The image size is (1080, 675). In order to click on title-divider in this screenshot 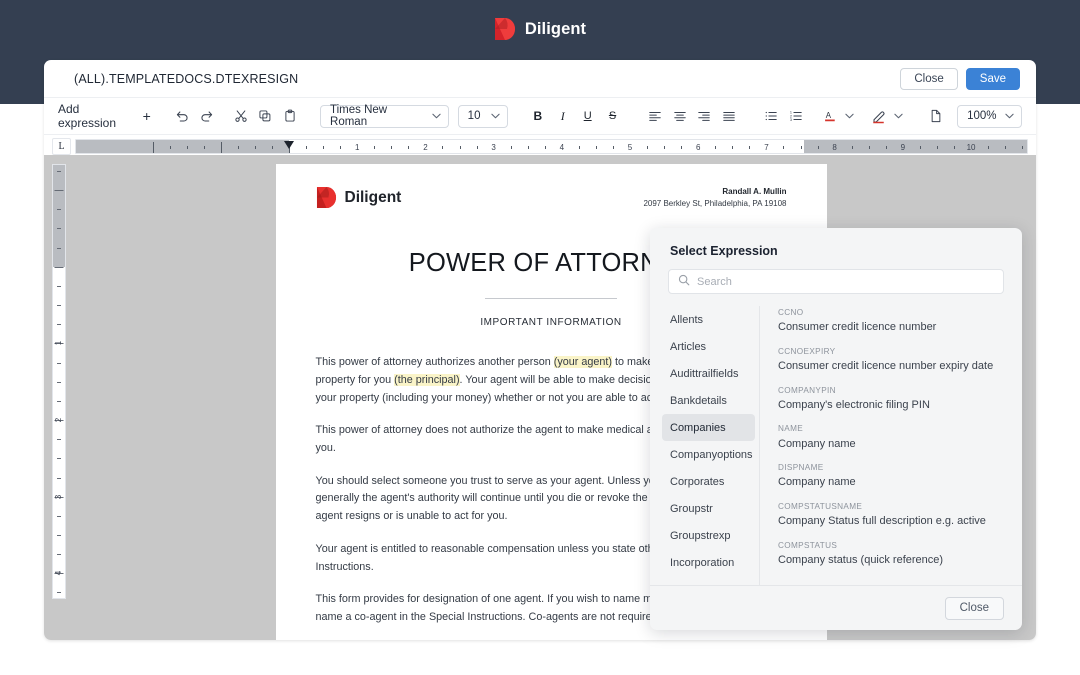, I will do `click(551, 299)`.